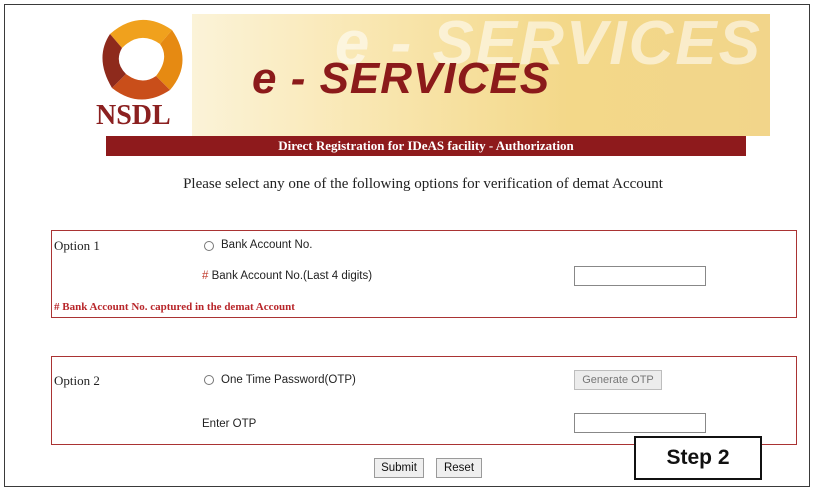 This screenshot has width=816, height=491. What do you see at coordinates (399, 468) in the screenshot?
I see `submit-button: Submit` at bounding box center [399, 468].